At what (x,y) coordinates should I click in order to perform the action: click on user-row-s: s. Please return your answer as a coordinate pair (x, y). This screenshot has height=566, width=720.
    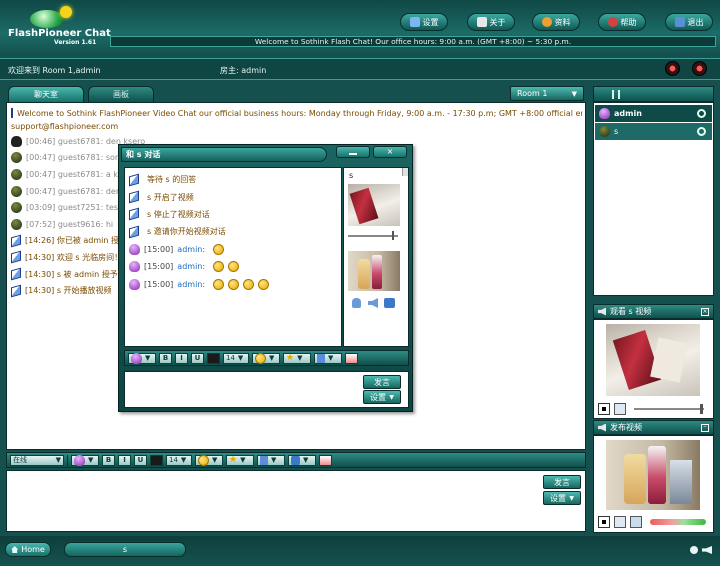
    Looking at the image, I should click on (653, 131).